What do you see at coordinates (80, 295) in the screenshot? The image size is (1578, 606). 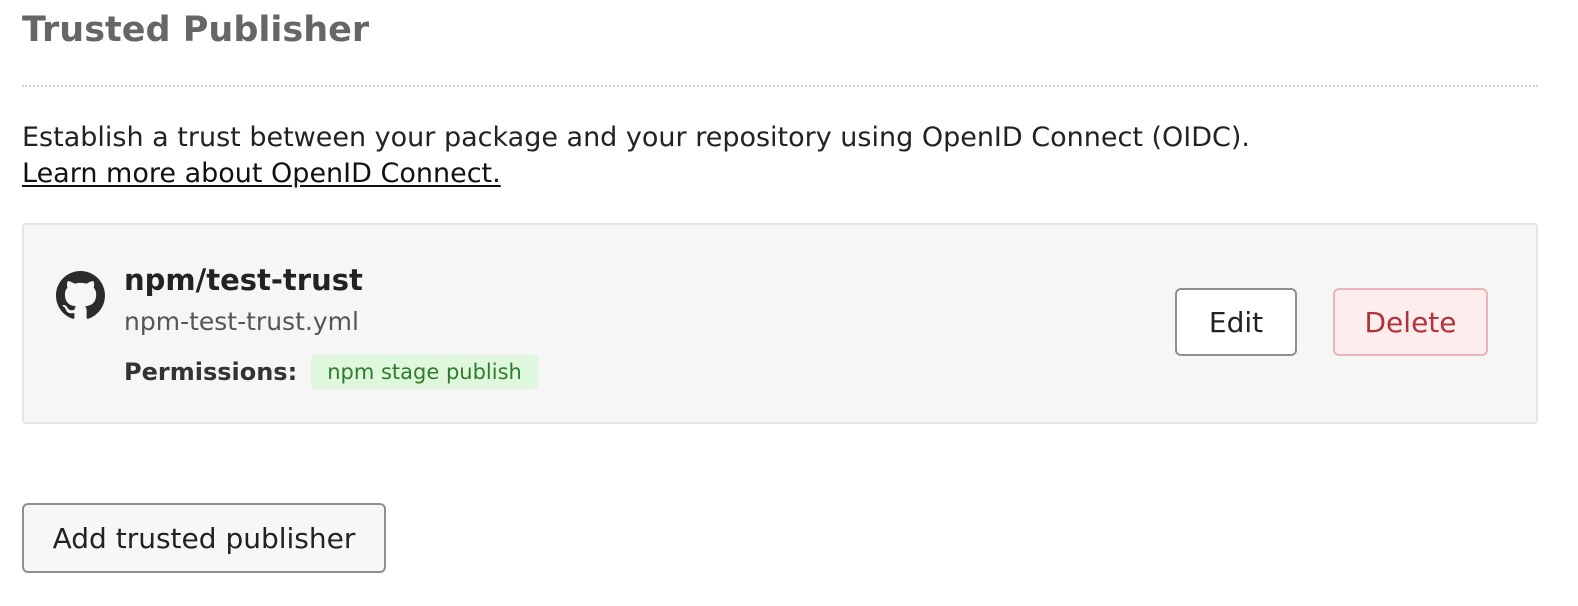 I see `github-icon` at bounding box center [80, 295].